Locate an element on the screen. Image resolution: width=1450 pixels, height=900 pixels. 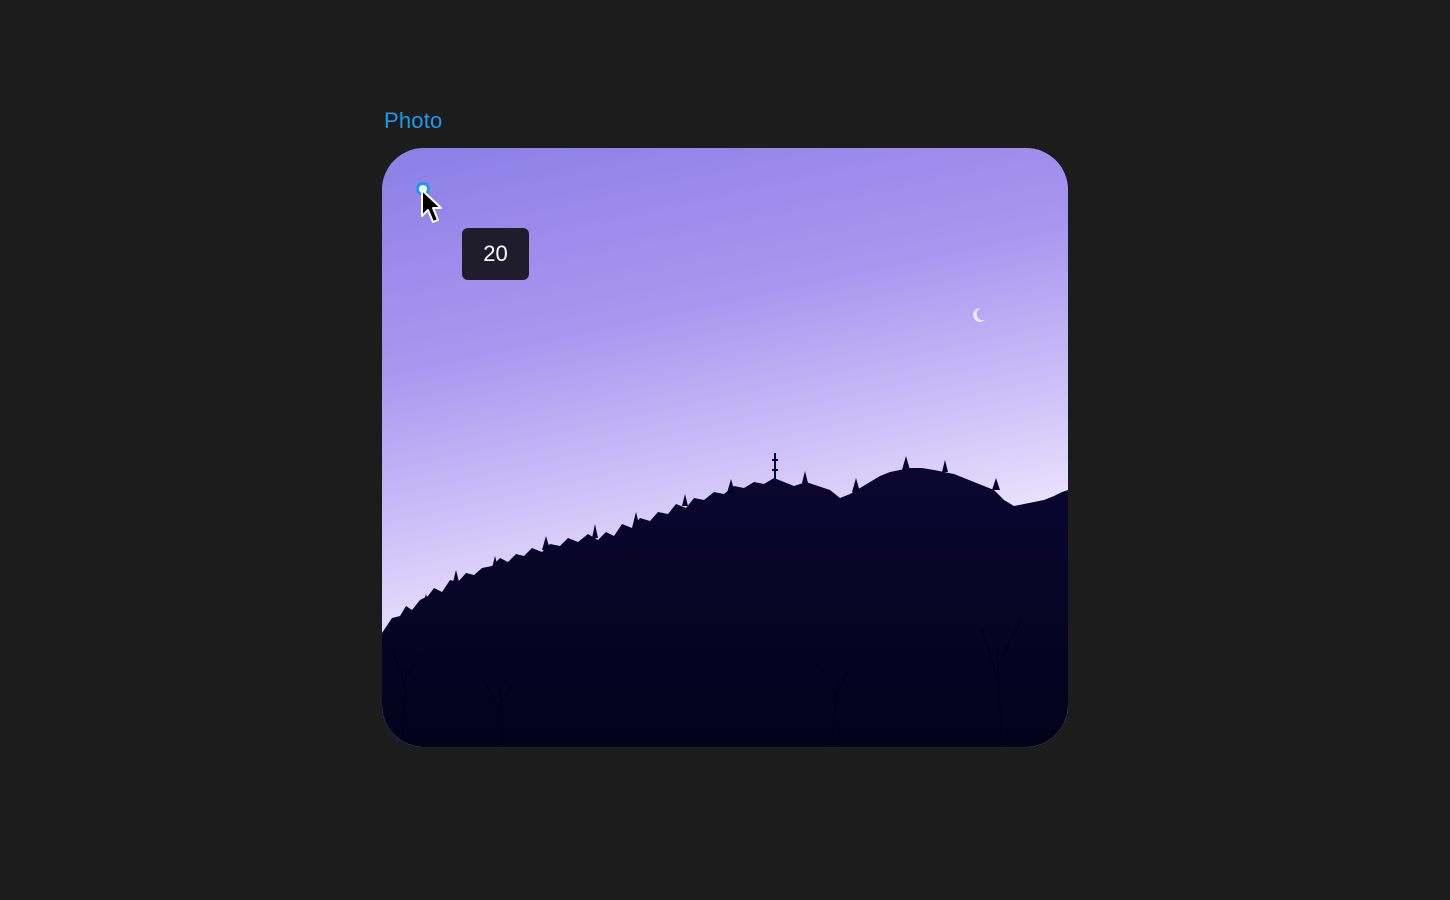
corner-radius-handle-icon is located at coordinates (423, 189).